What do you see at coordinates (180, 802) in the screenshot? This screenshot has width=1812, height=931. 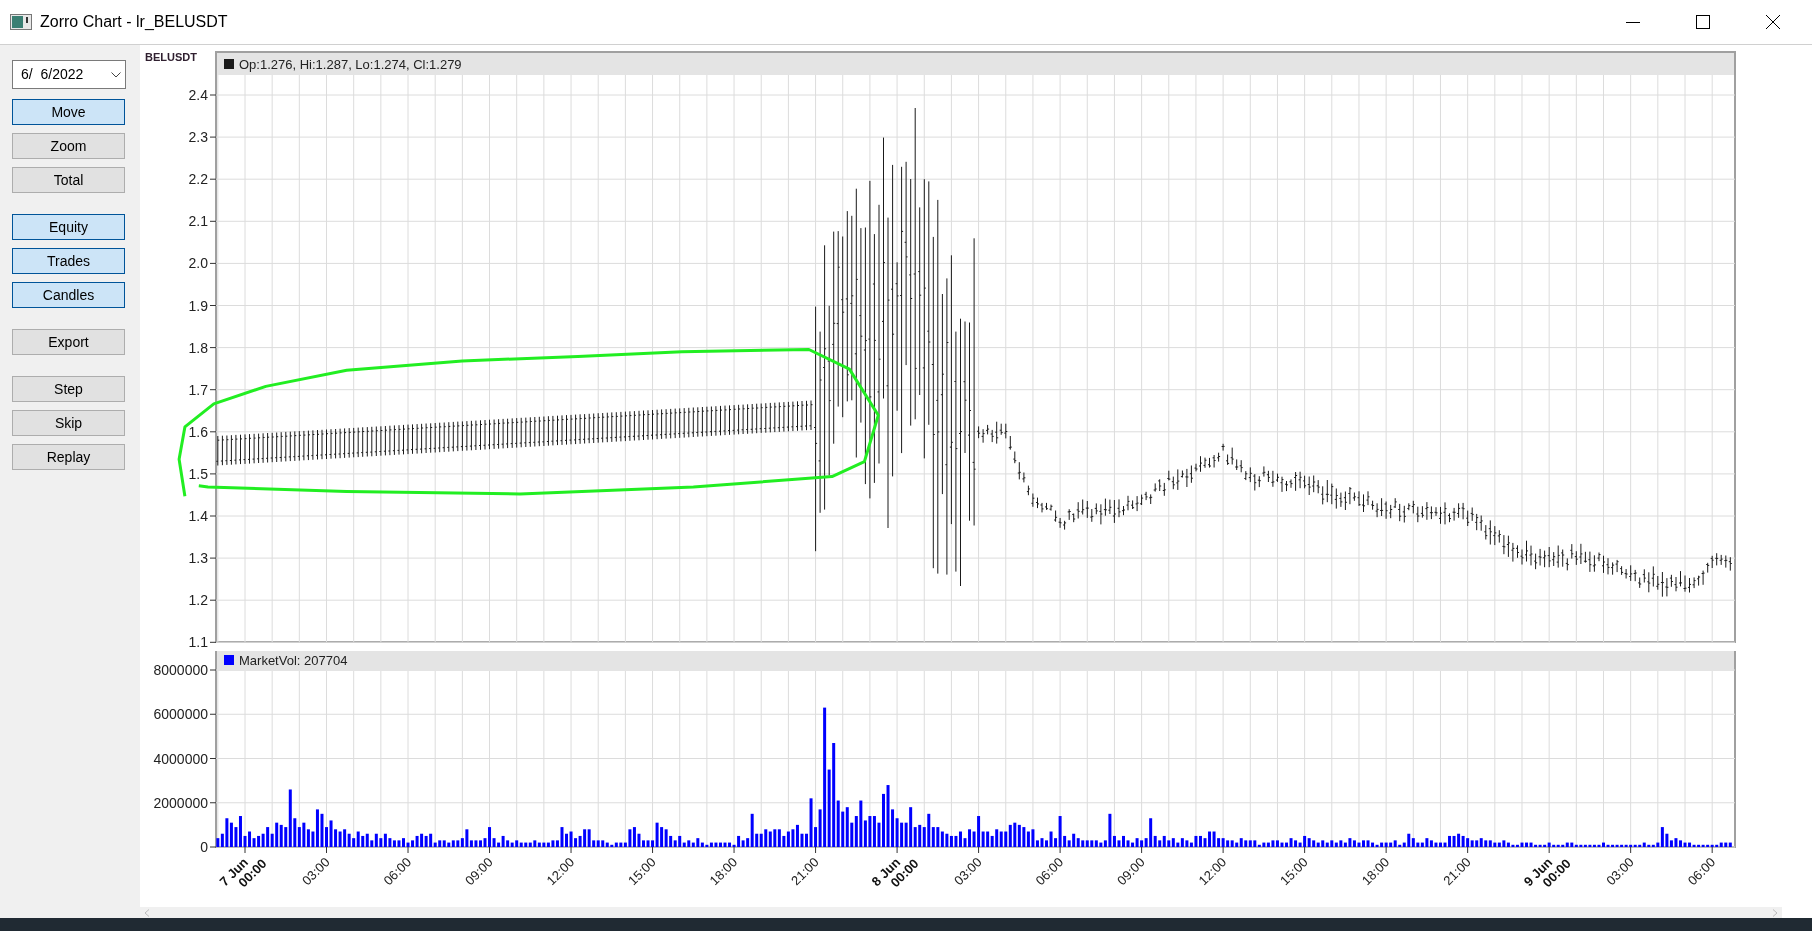 I see `axis-label: 2000000` at bounding box center [180, 802].